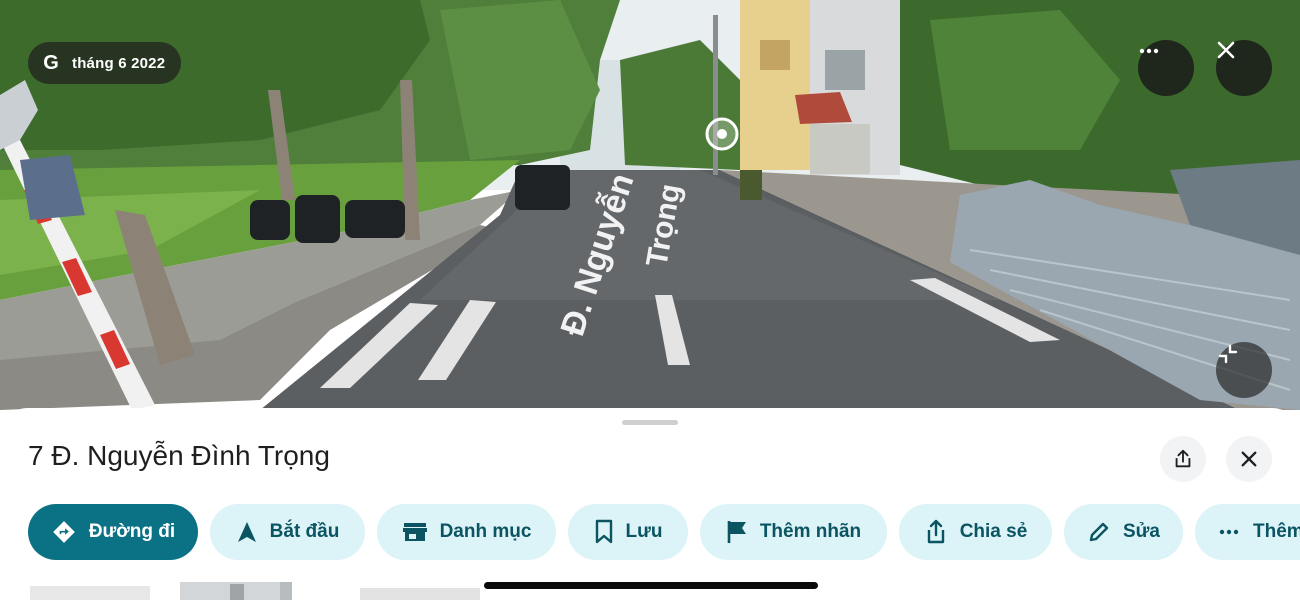  I want to click on sheet-drag-handle, so click(650, 422).